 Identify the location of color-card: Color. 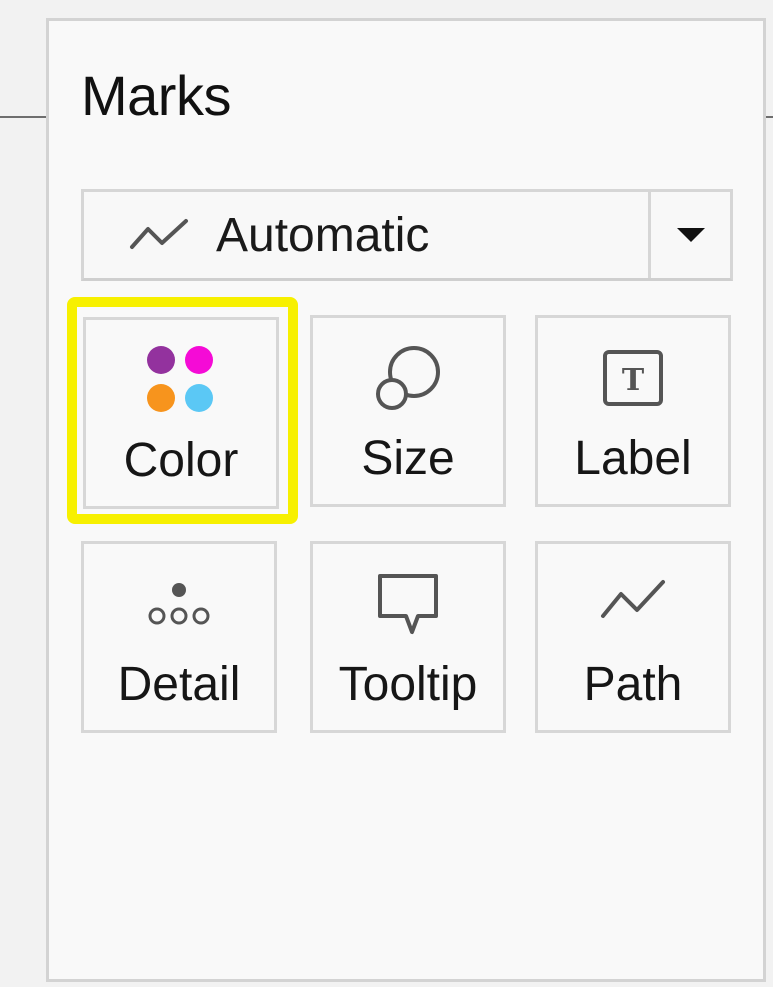
(181, 413).